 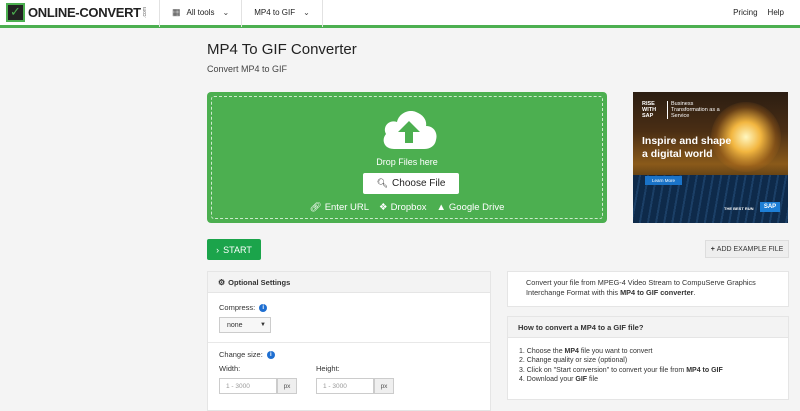 I want to click on logo-text: ONLINE-CONVERT, so click(x=84, y=12).